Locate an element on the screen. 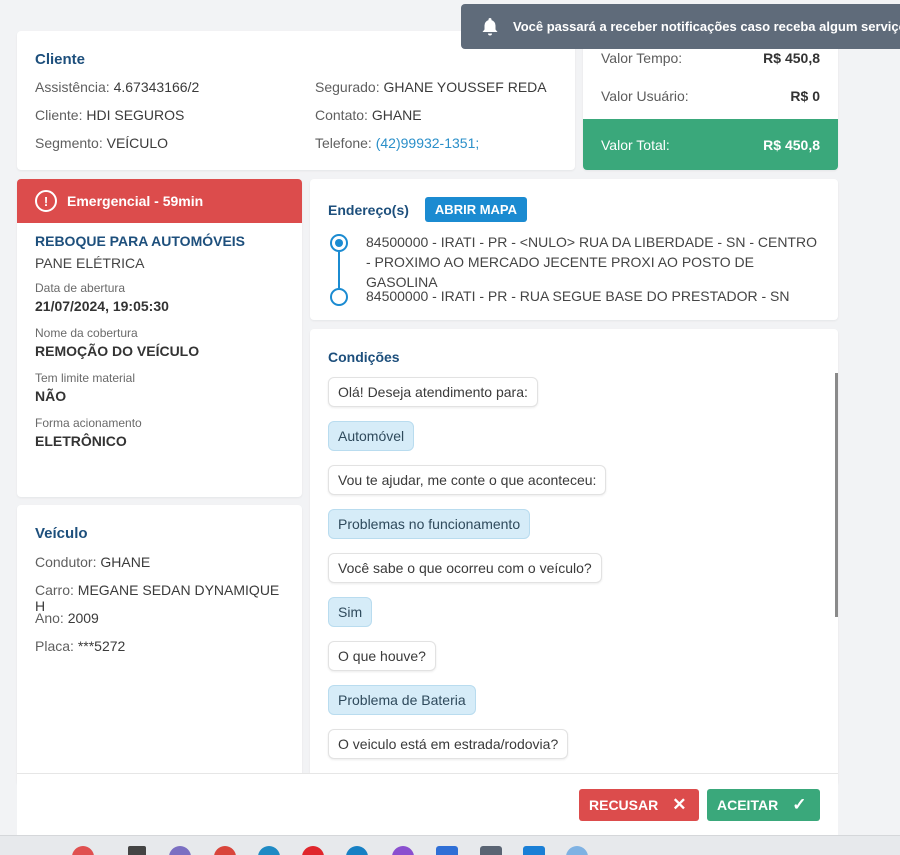 Image resolution: width=900 pixels, height=855 pixels. close-icon: ✕ is located at coordinates (679, 804).